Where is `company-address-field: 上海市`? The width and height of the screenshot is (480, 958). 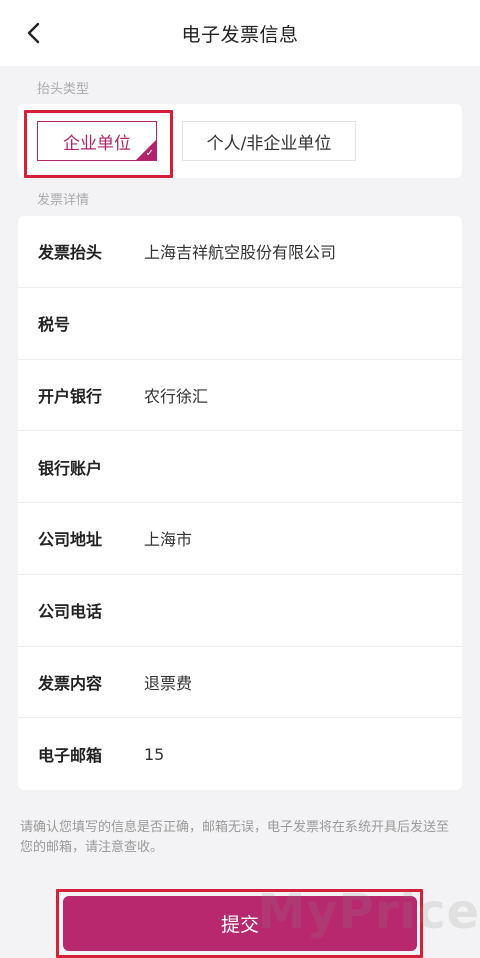 company-address-field: 上海市 is located at coordinates (168, 538).